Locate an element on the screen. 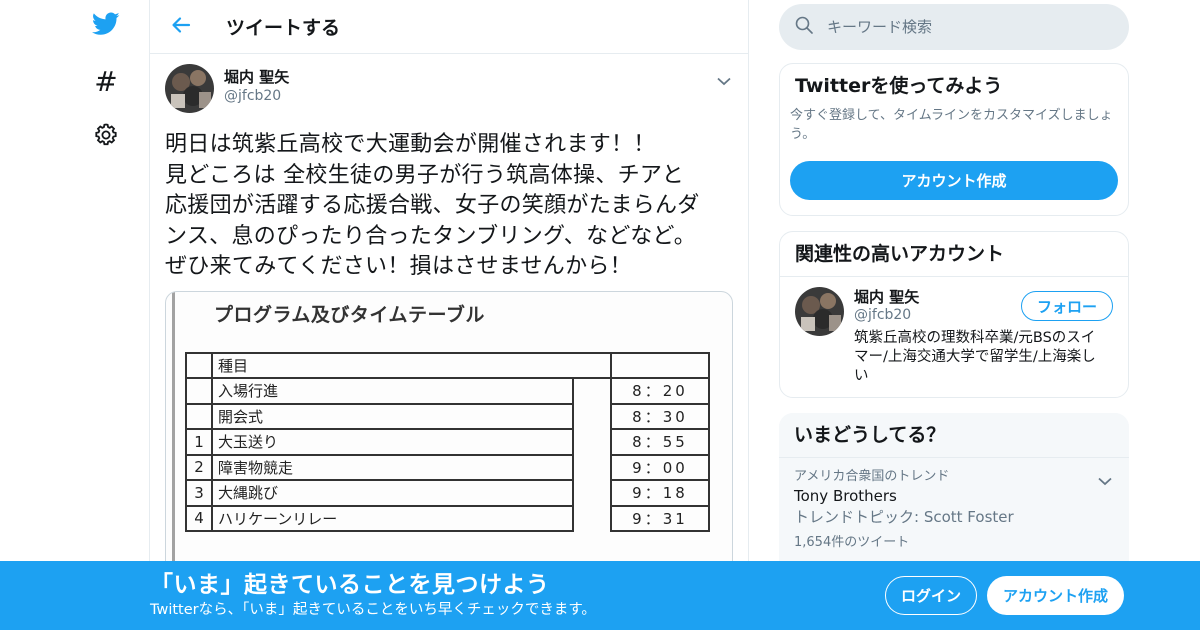 This screenshot has height=630, width=1200. table-row: 入場行進 8：20 is located at coordinates (447, 391).